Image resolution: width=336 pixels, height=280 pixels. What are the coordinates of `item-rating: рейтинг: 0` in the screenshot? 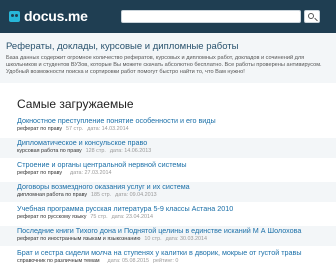 It's located at (165, 261).